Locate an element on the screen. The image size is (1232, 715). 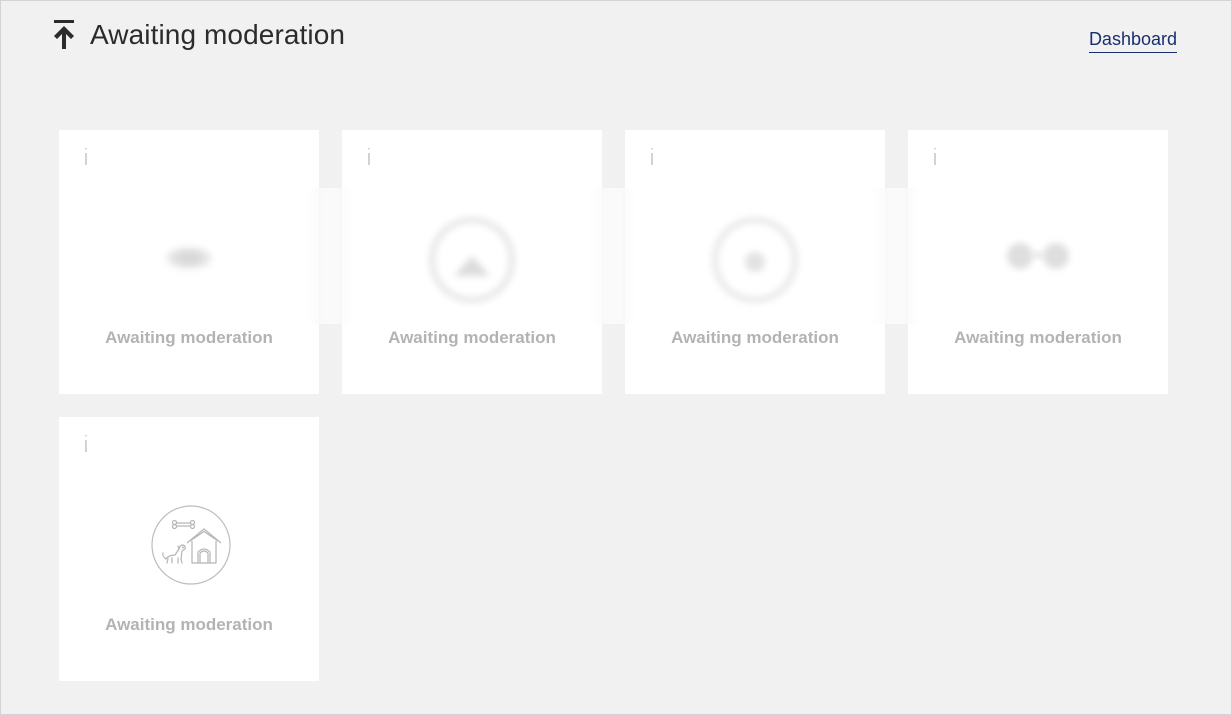
moderation-card-1: i Awaiting moderation is located at coordinates (189, 262).